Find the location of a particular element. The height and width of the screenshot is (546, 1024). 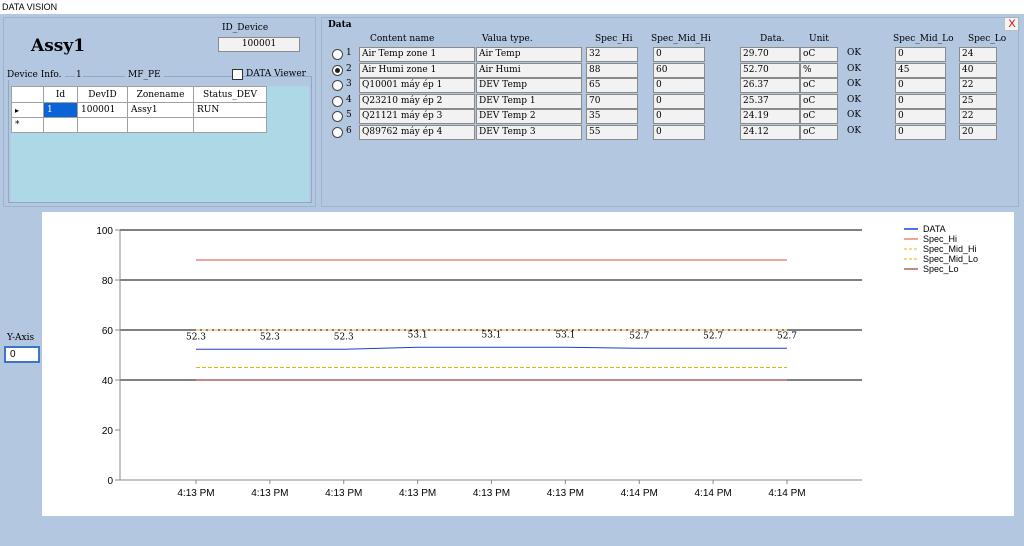

yaxis-label: Y-Axis is located at coordinates (21, 338).